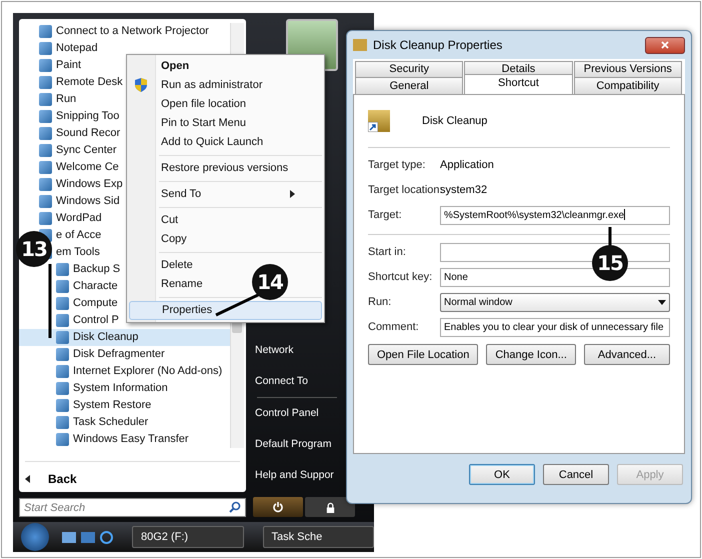 The width and height of the screenshot is (702, 559). I want to click on field-label: Target type:, so click(397, 165).